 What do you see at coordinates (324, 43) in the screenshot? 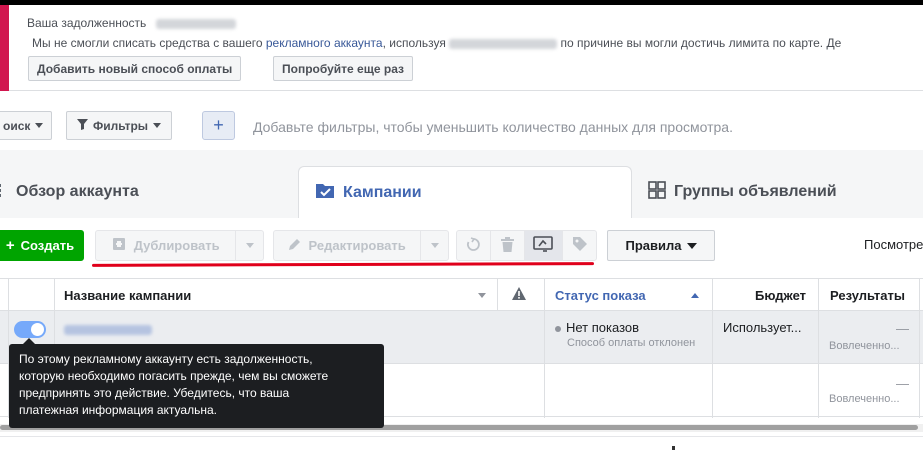
I see `ad-account-link: рекламного аккаунта` at bounding box center [324, 43].